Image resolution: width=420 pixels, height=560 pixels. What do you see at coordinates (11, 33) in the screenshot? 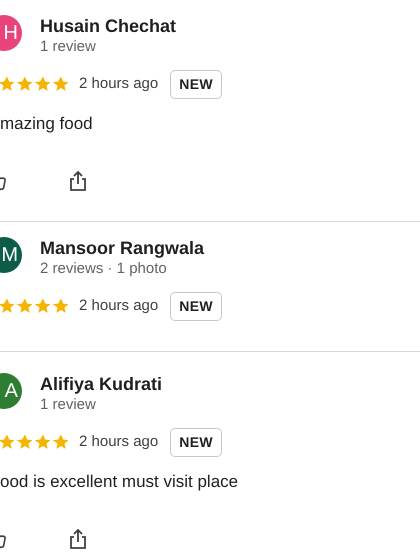
I see `avatar-letter: H` at bounding box center [11, 33].